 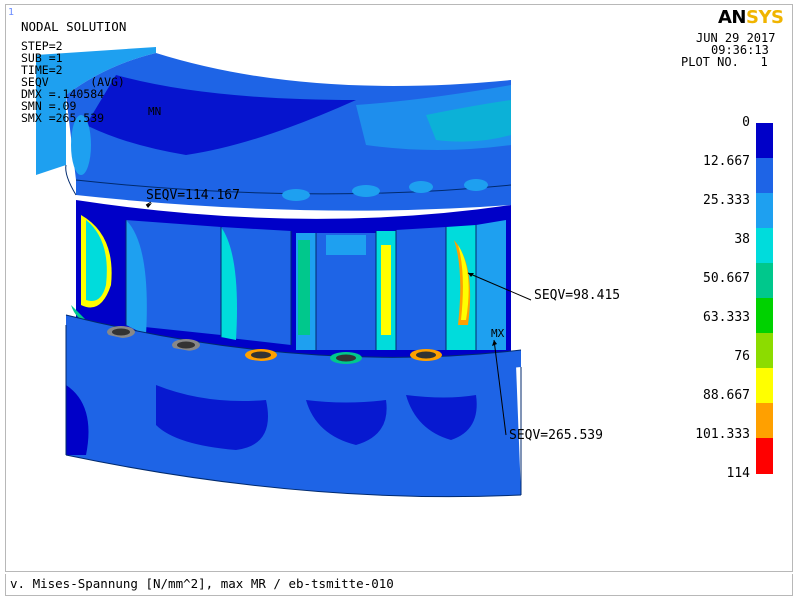 I want to click on legend-label: 25.333, so click(x=726, y=200).